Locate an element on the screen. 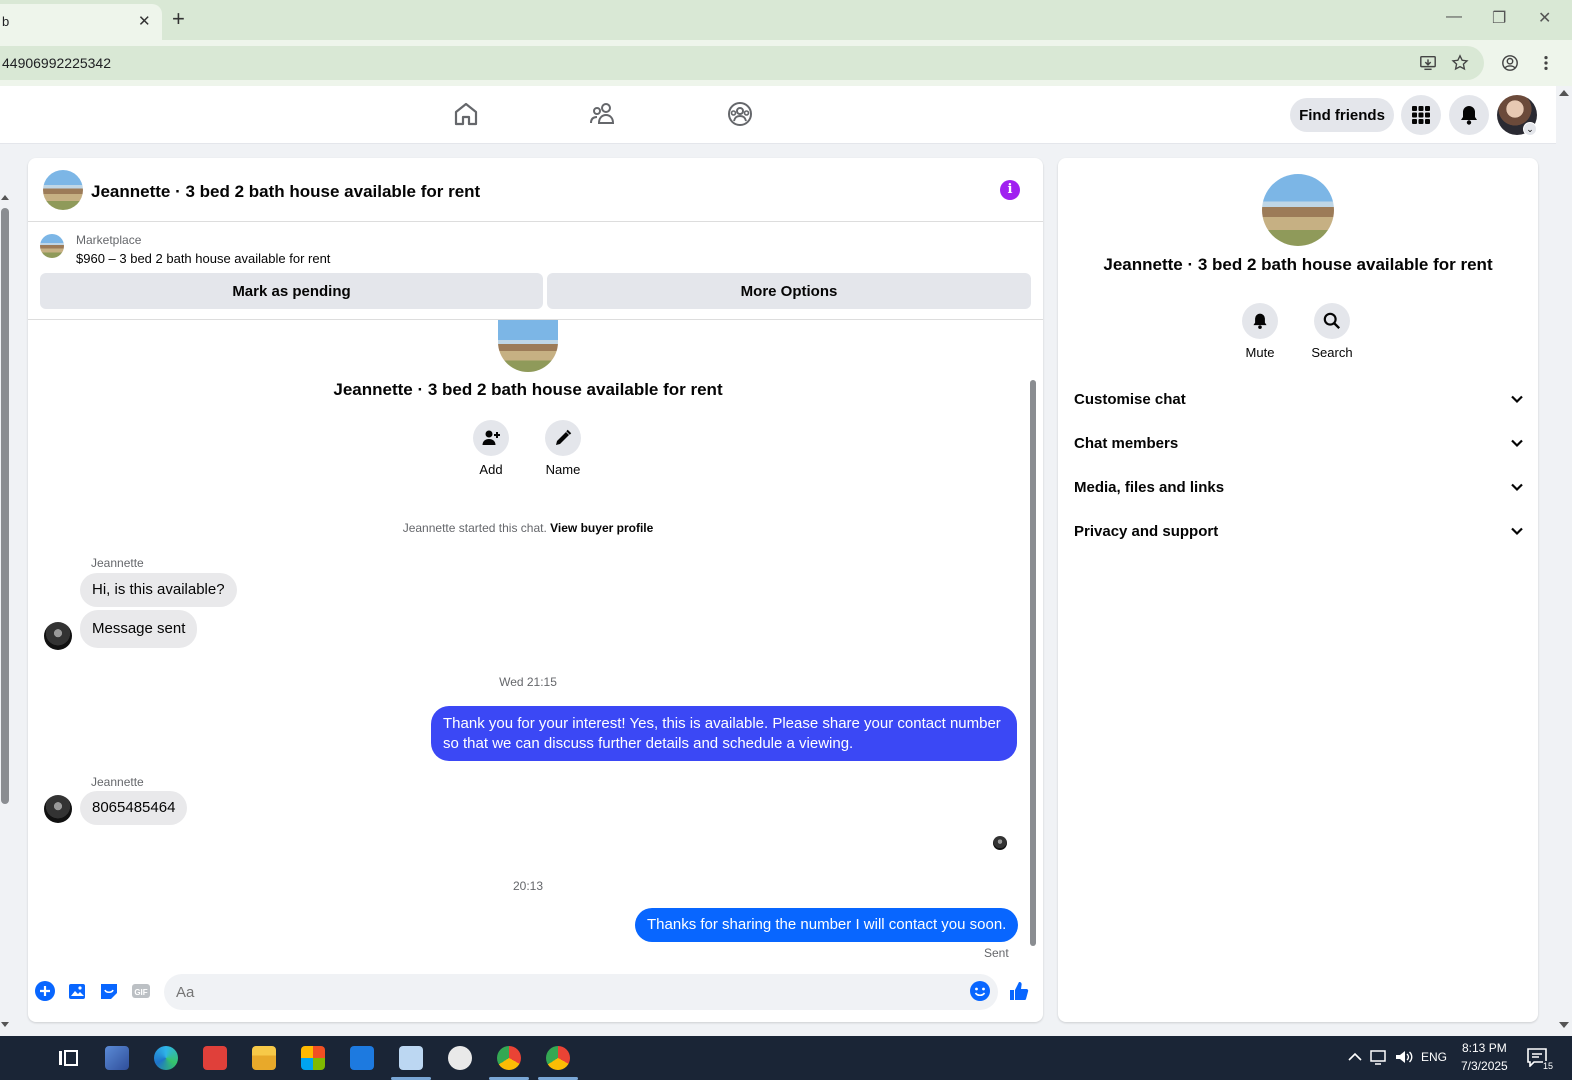  browser-tab: b ✕ is located at coordinates (81, 22).